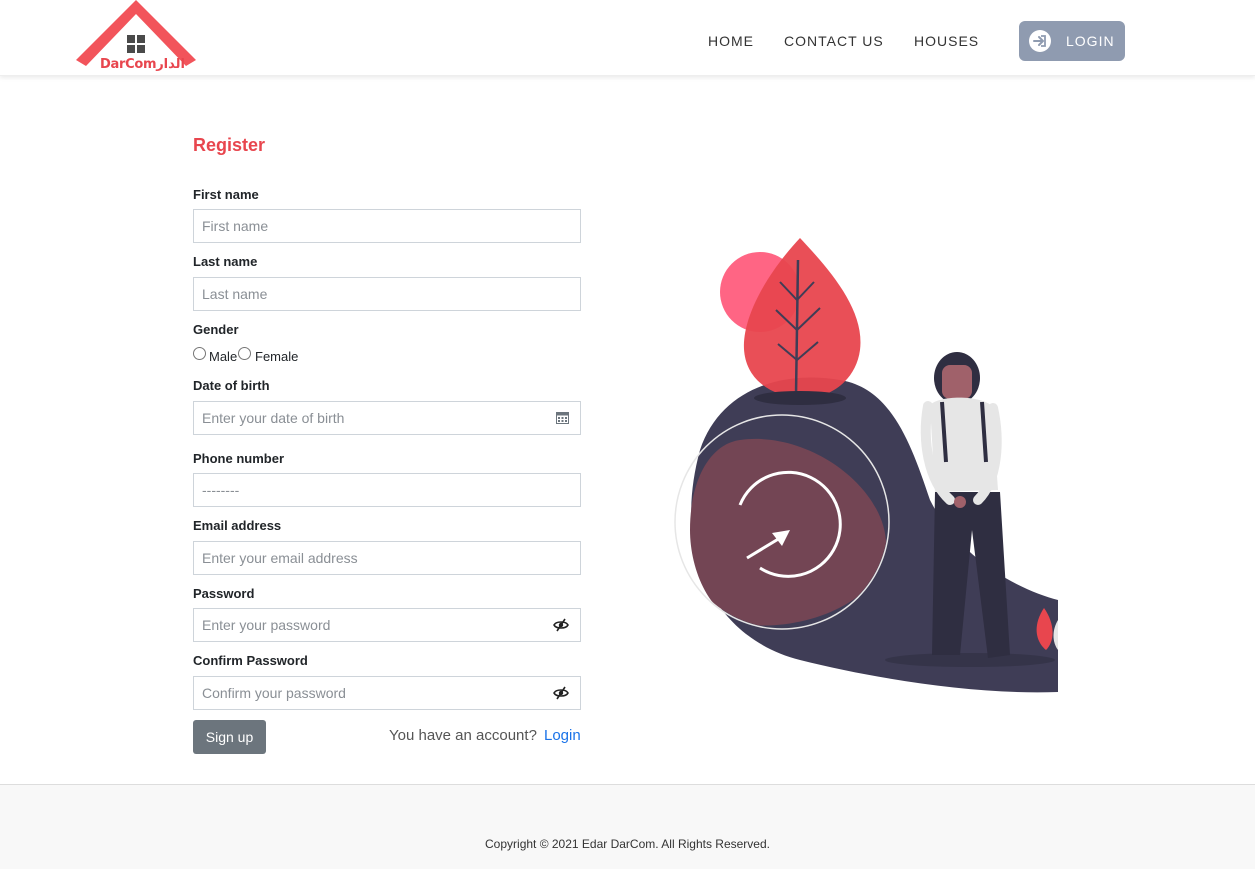  What do you see at coordinates (142, 64) in the screenshot?
I see `logo-text: DarComالدار` at bounding box center [142, 64].